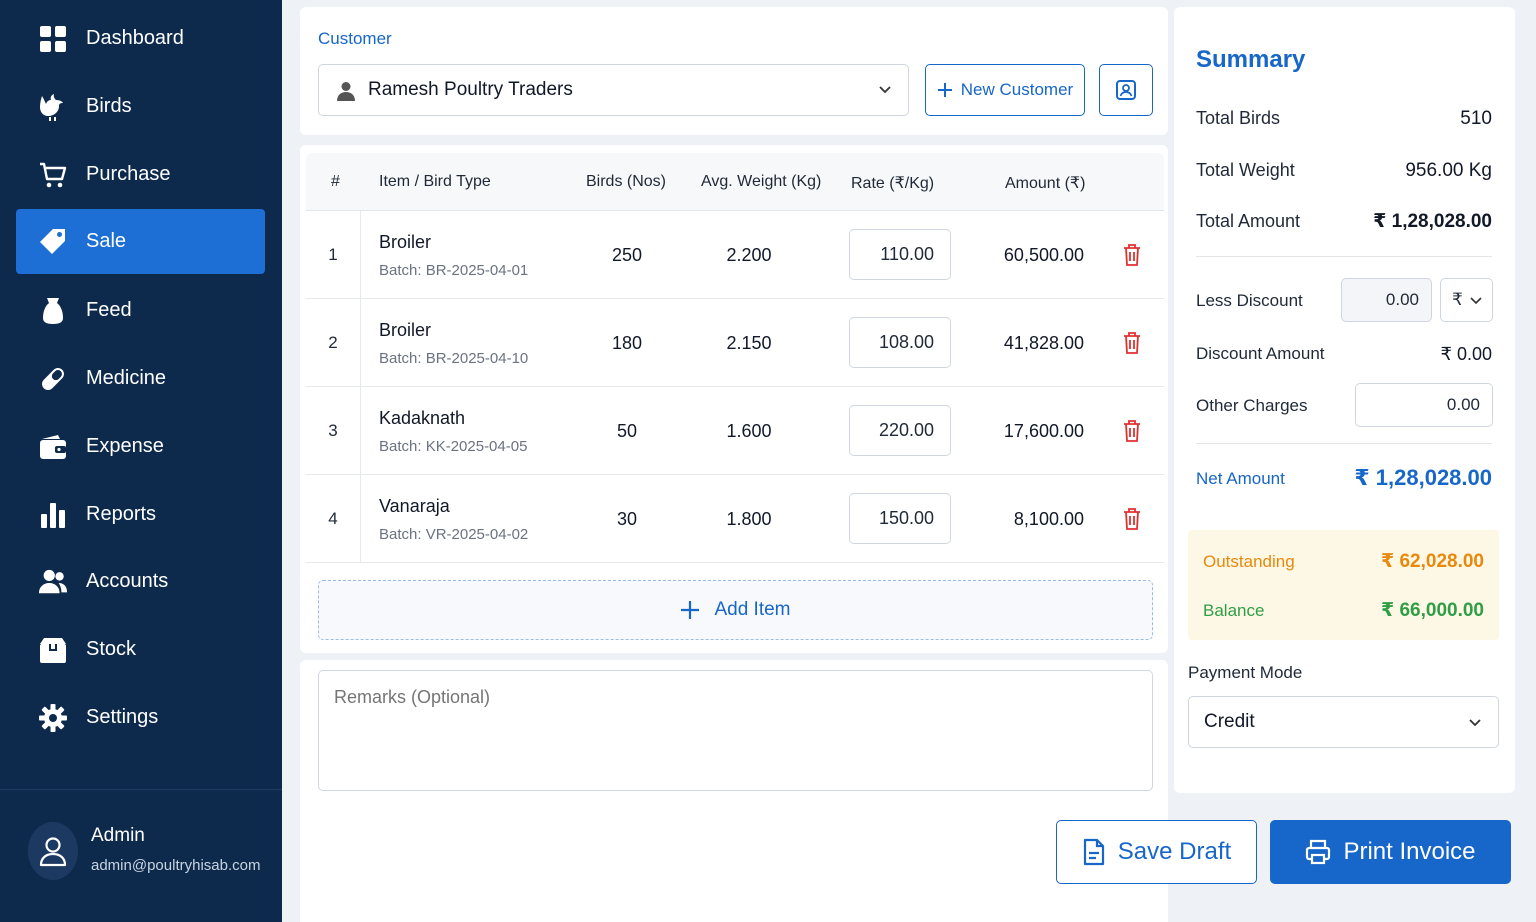 The width and height of the screenshot is (1536, 922). What do you see at coordinates (470, 89) in the screenshot?
I see `customer-select-value: Ramesh Poultry Traders` at bounding box center [470, 89].